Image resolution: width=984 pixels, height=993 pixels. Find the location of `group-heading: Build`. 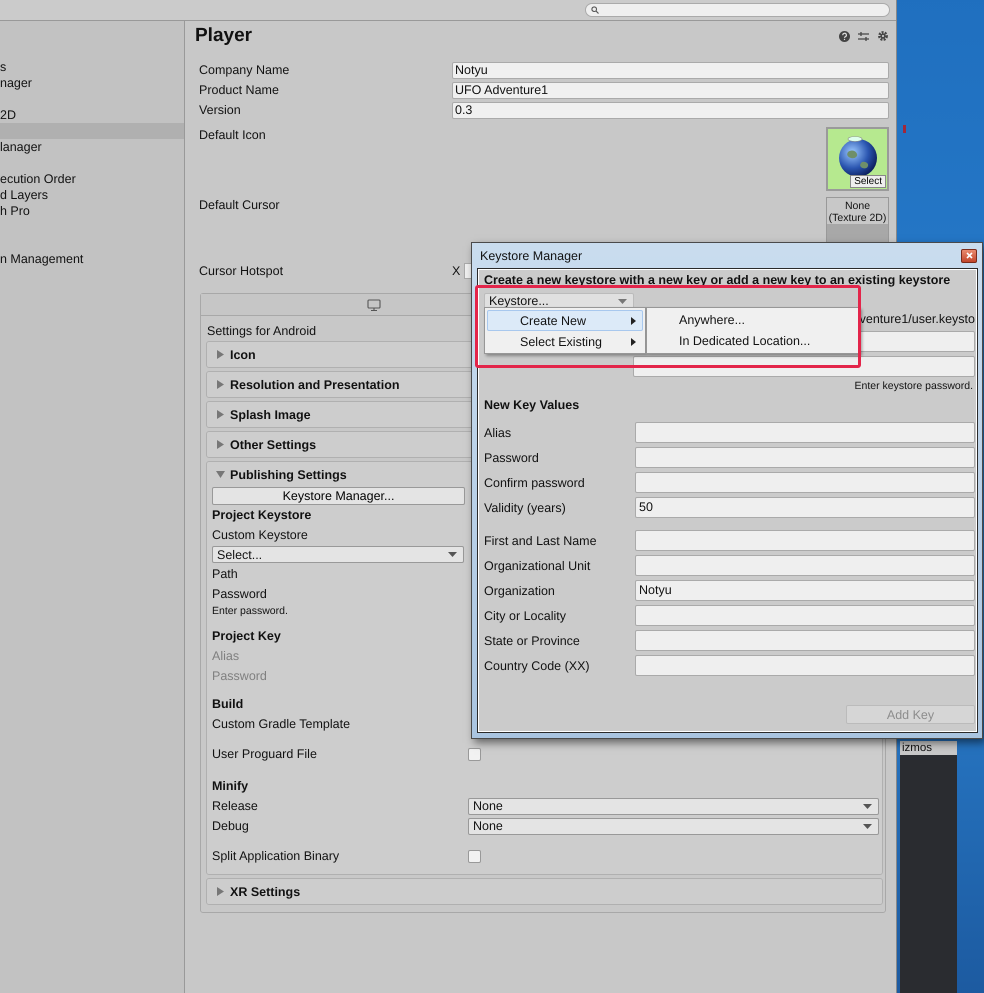

group-heading: Build is located at coordinates (228, 704).